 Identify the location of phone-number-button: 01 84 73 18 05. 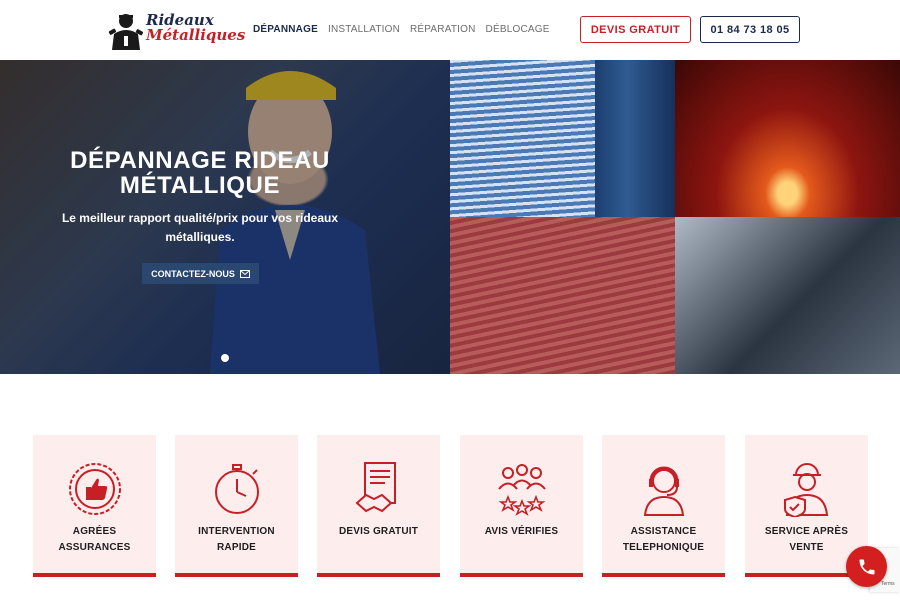
(750, 29).